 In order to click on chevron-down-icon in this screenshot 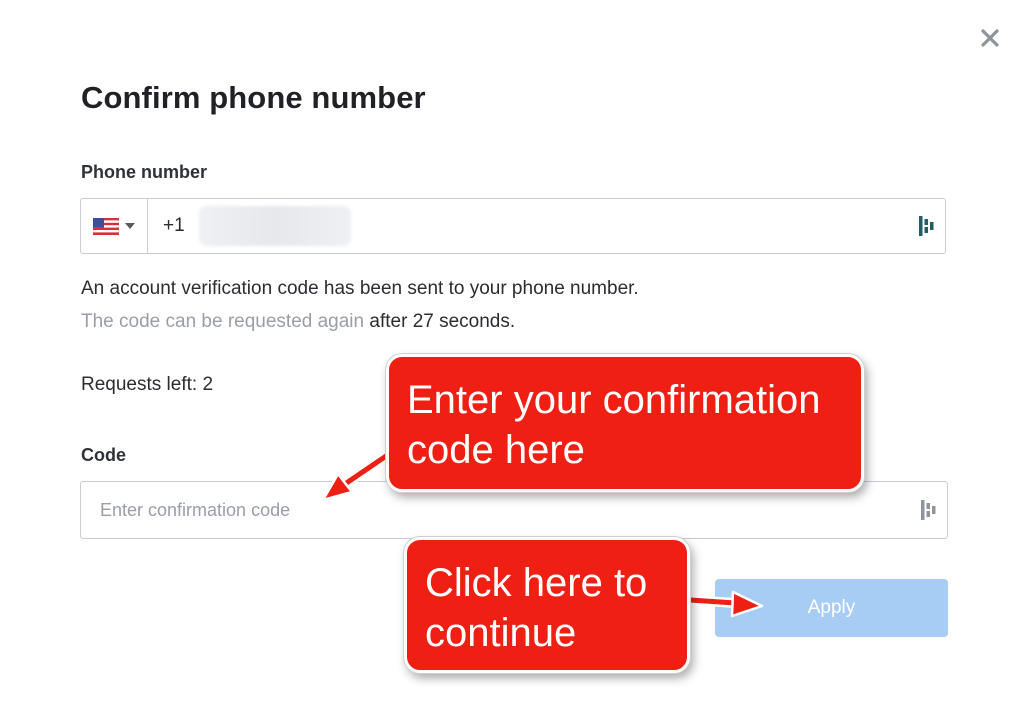, I will do `click(130, 226)`.